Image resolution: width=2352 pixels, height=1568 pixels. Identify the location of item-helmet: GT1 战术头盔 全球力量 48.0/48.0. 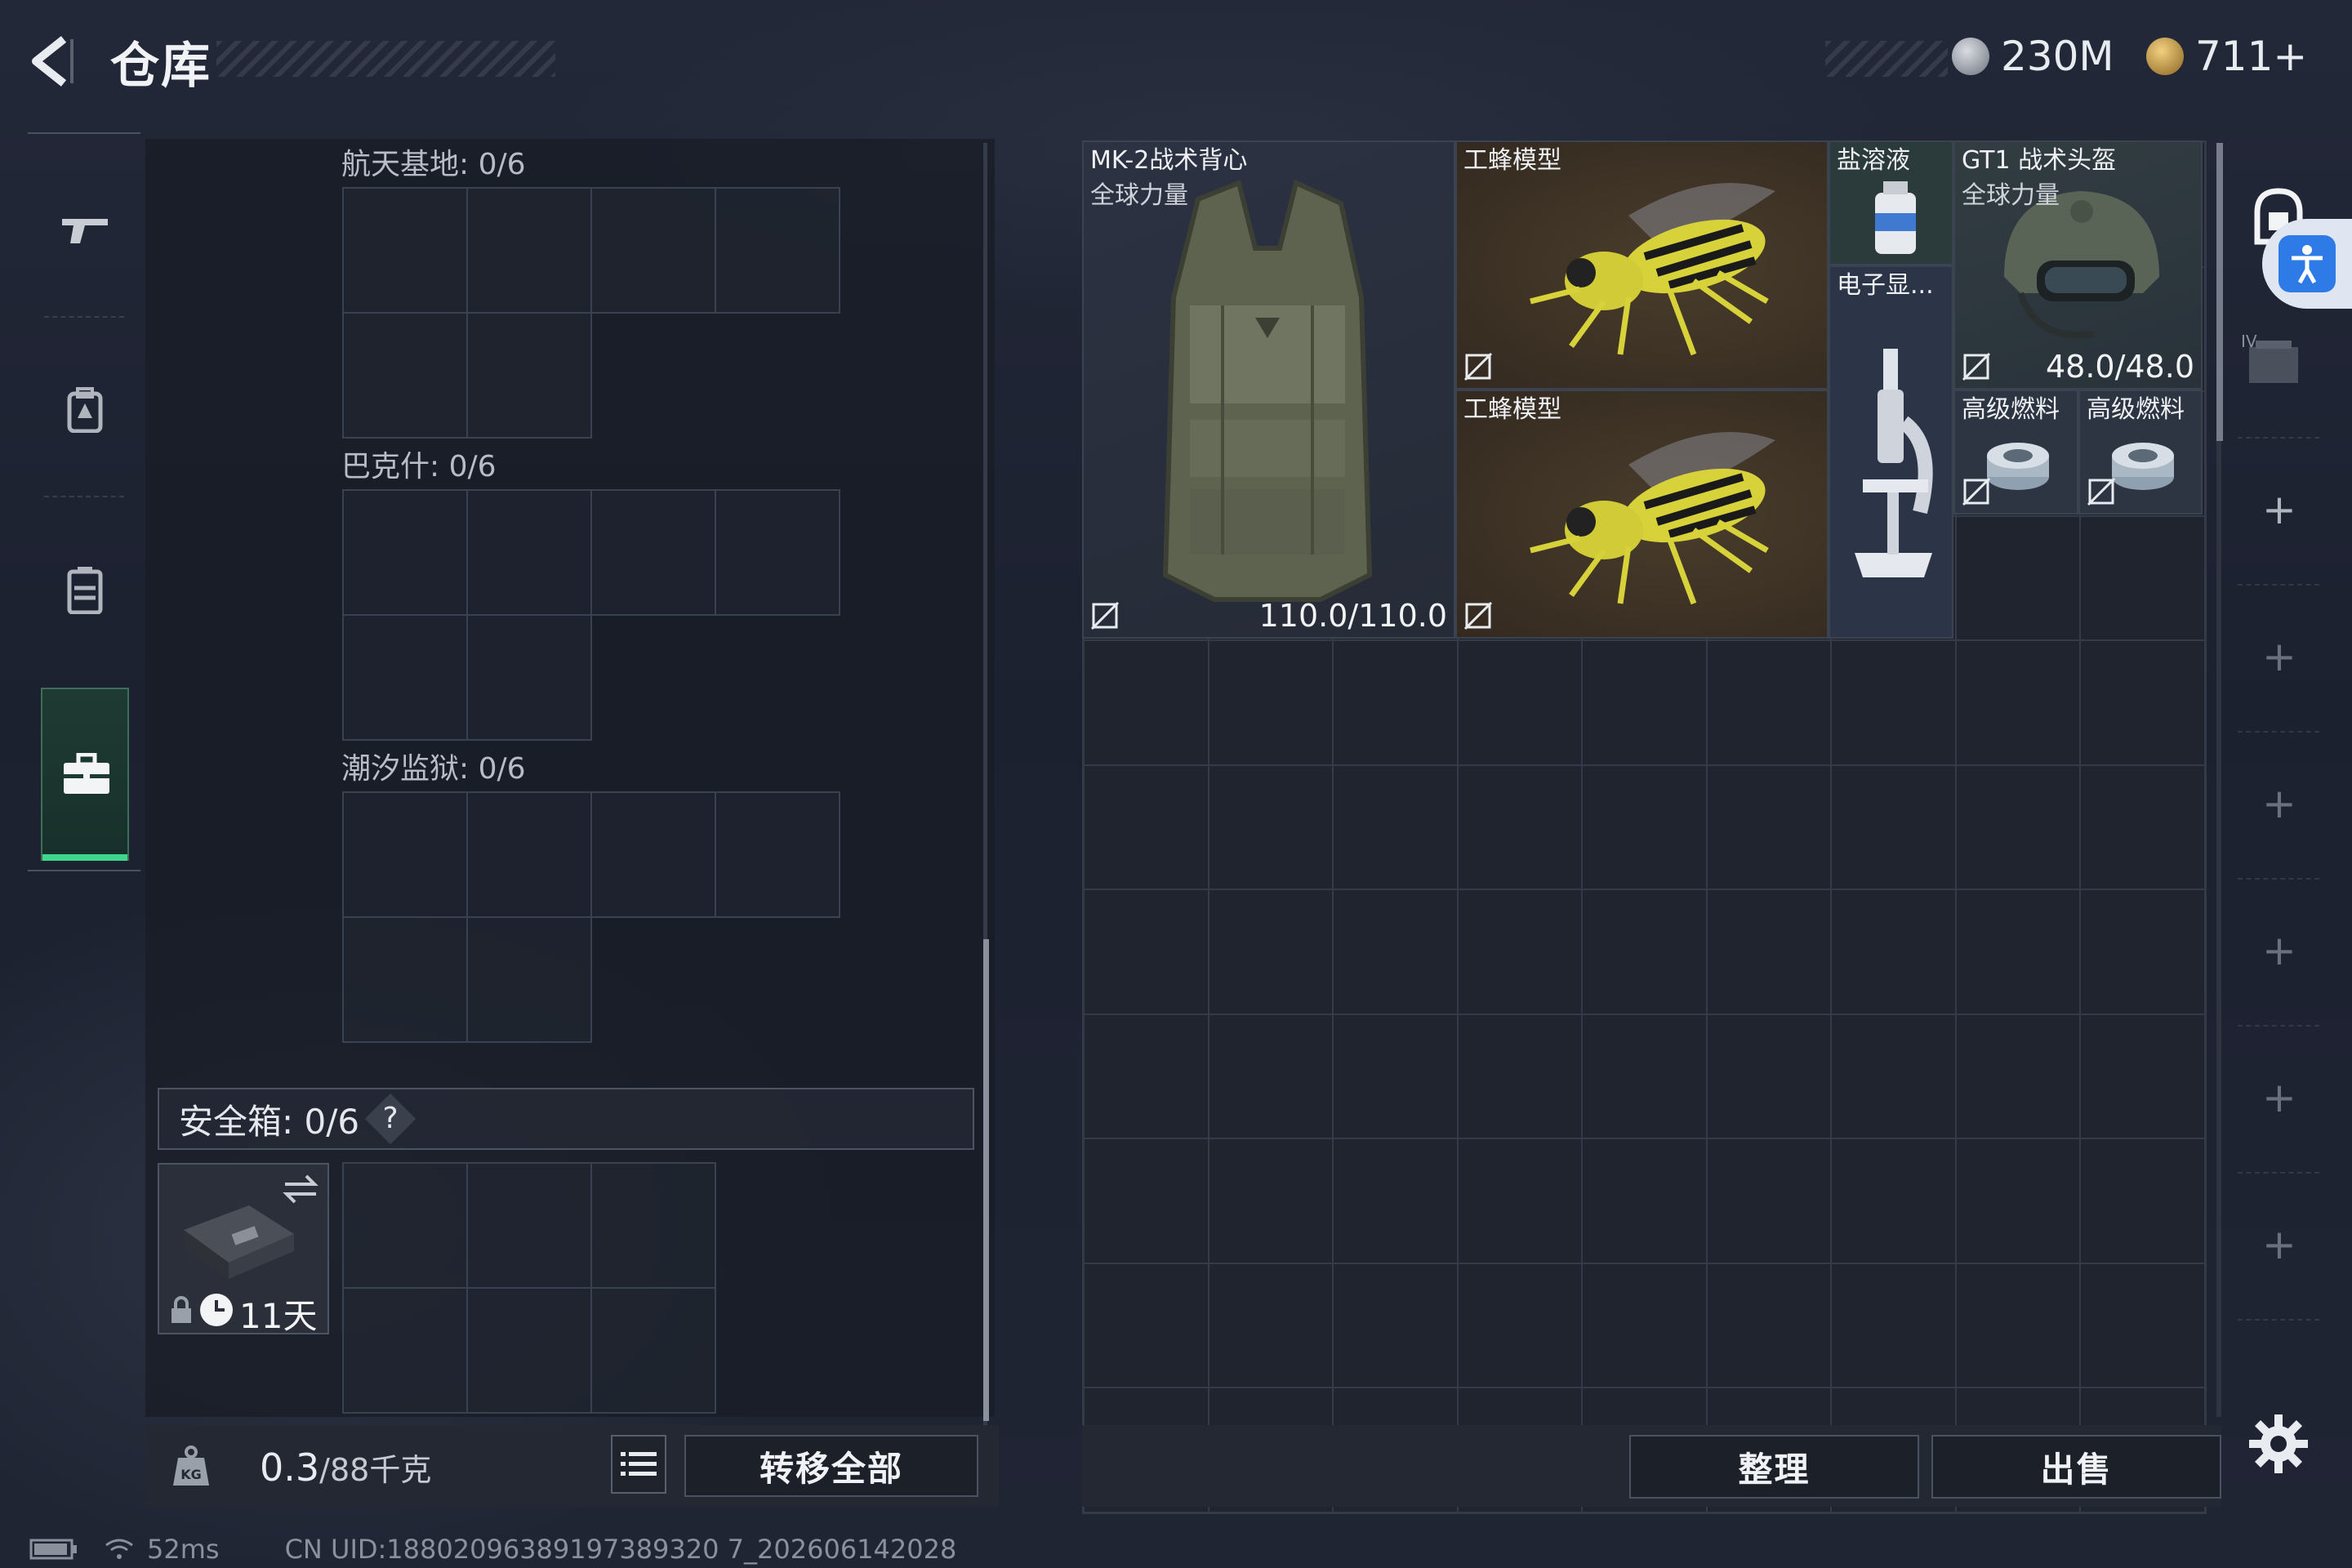
(2078, 265).